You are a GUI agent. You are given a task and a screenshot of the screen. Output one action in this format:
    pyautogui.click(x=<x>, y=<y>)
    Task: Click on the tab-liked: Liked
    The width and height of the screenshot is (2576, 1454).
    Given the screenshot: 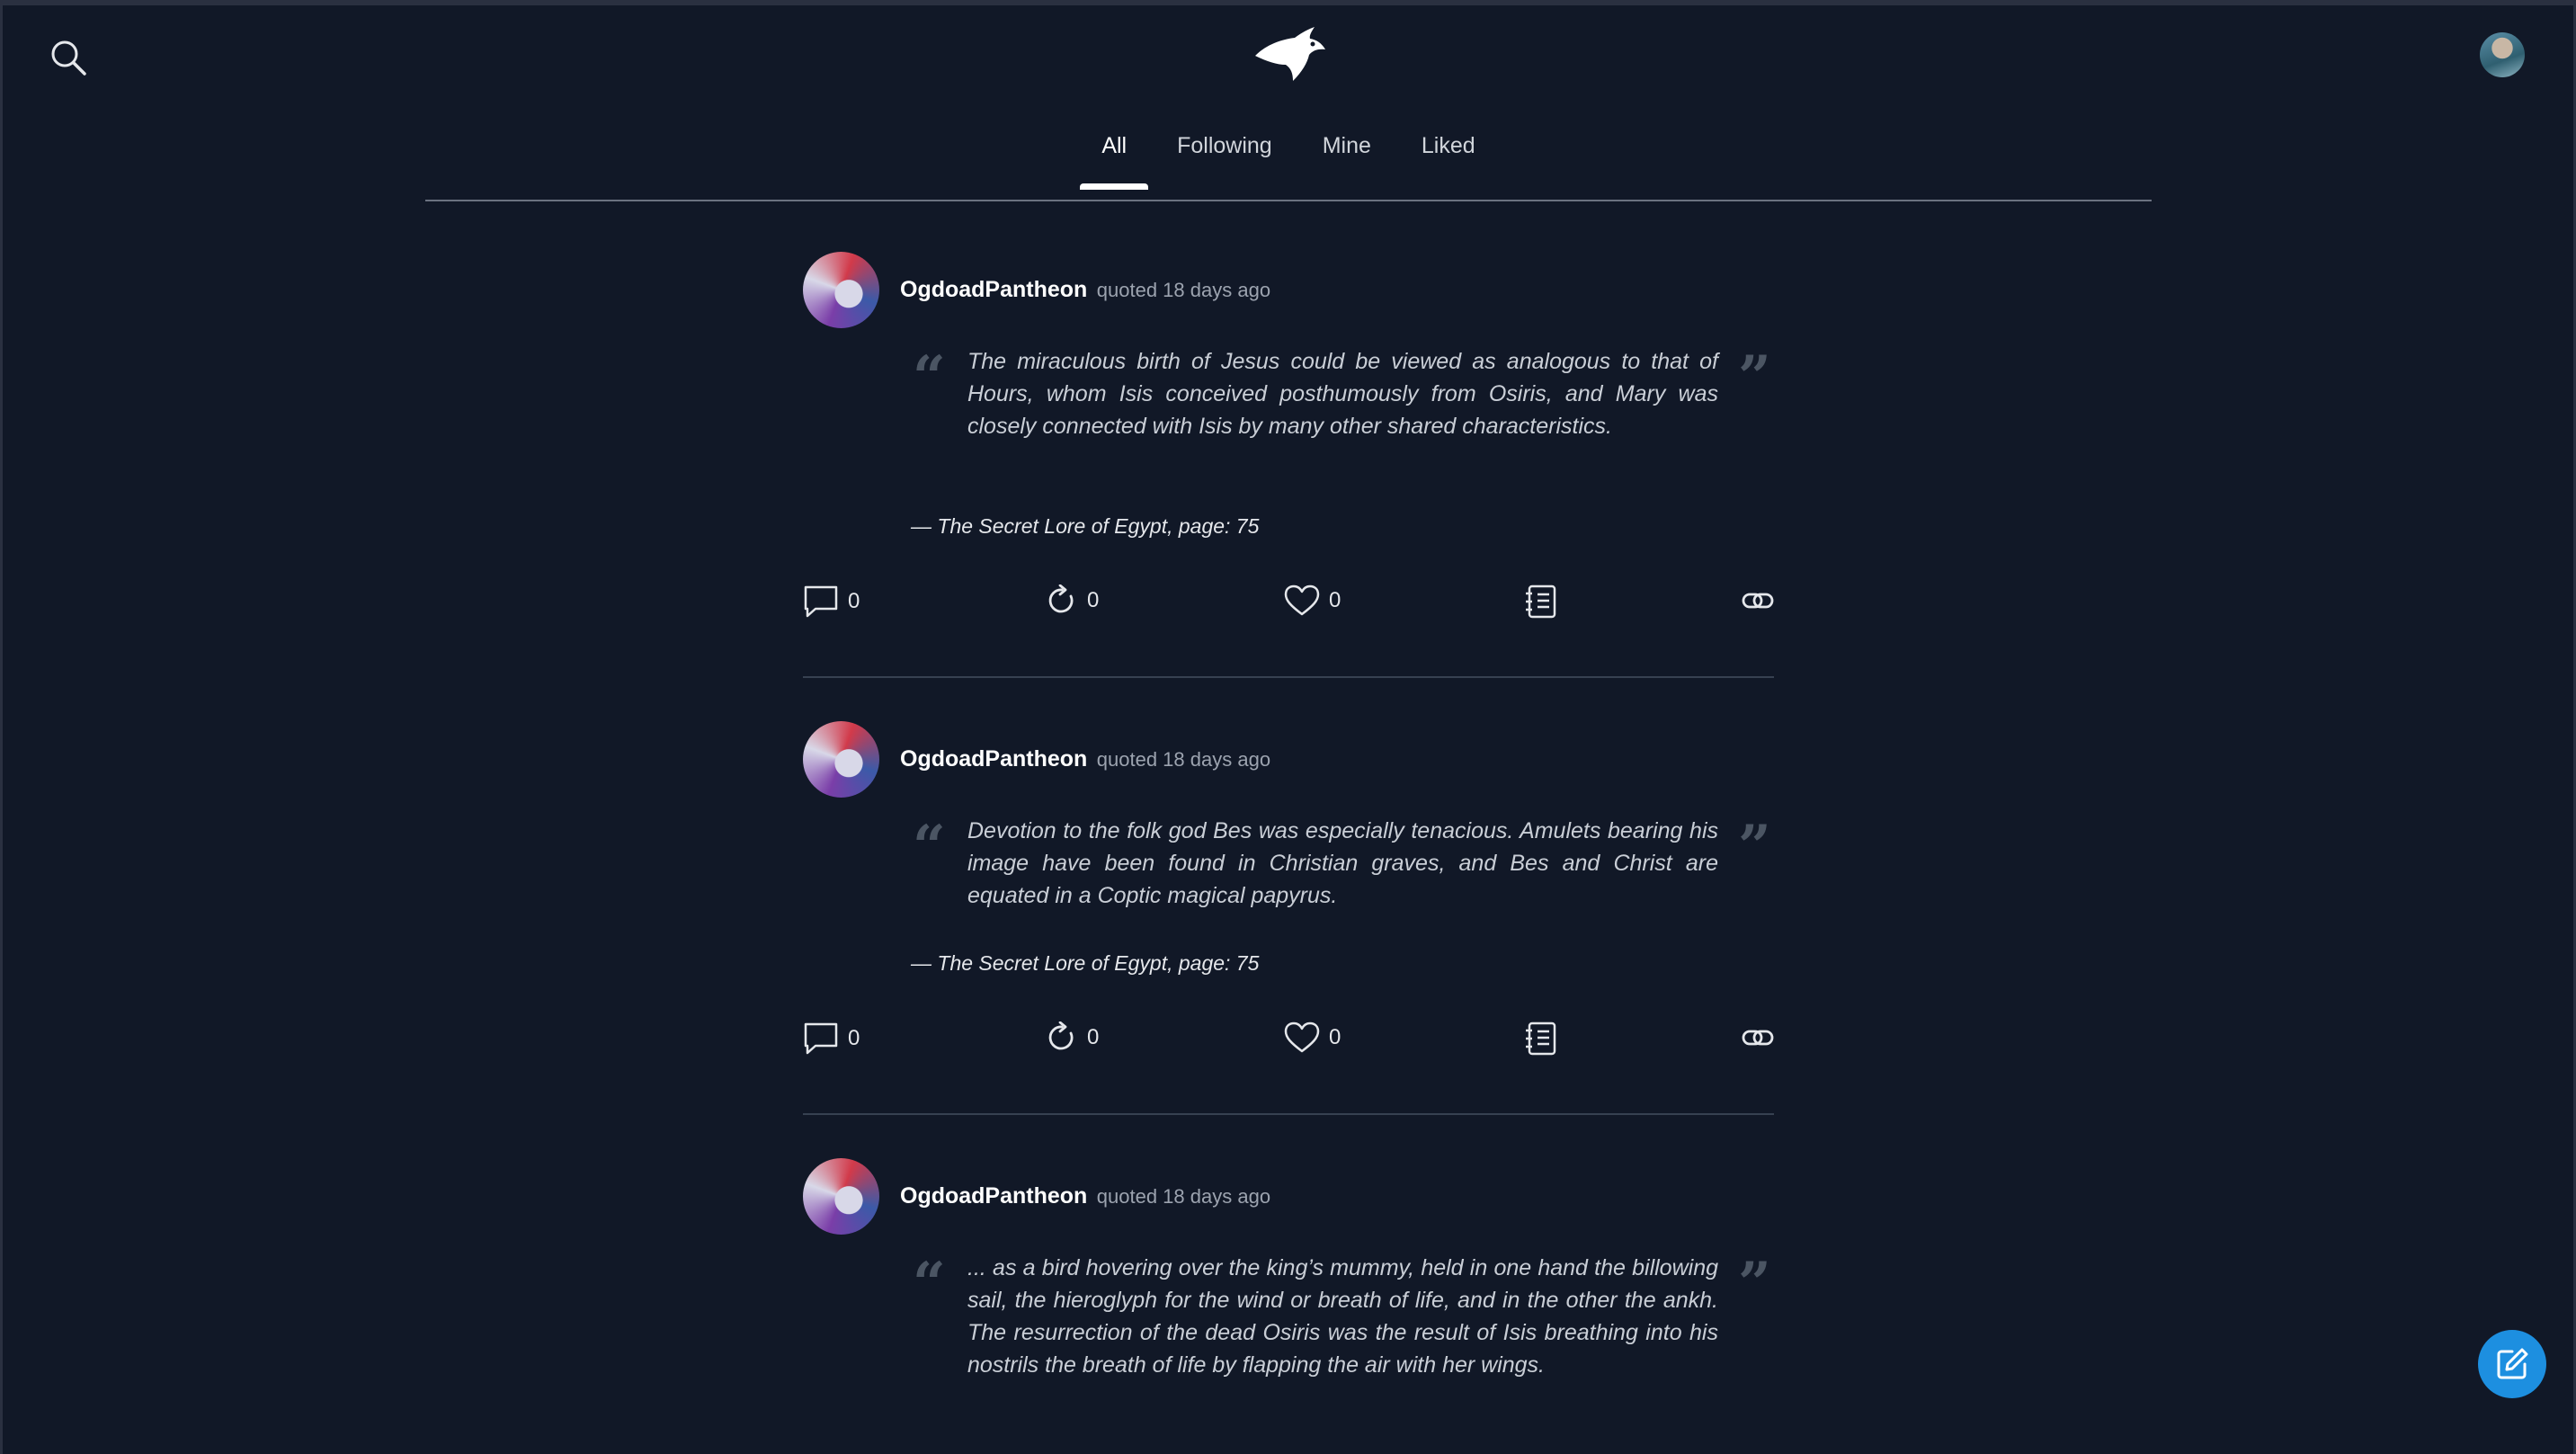 What is the action you would take?
    pyautogui.click(x=1449, y=146)
    